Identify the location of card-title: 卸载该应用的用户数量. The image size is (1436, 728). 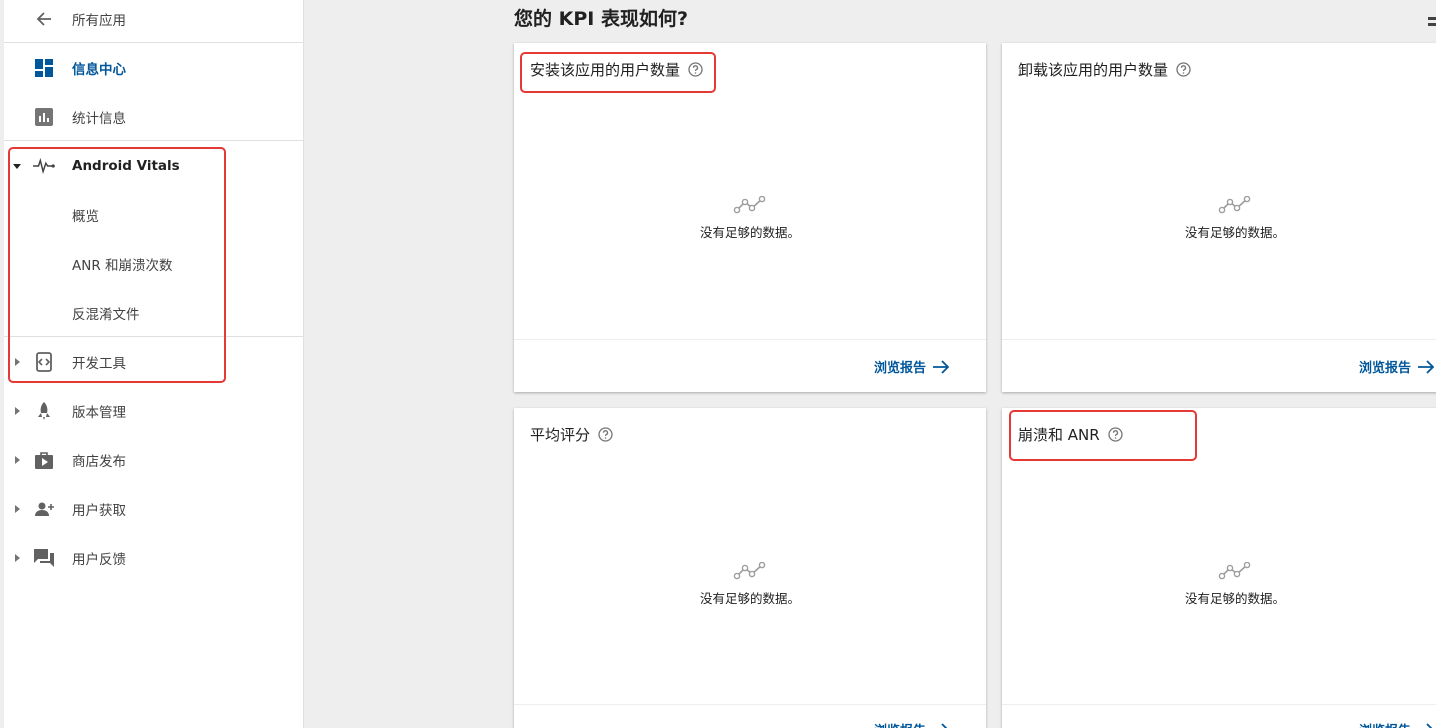
(1104, 69).